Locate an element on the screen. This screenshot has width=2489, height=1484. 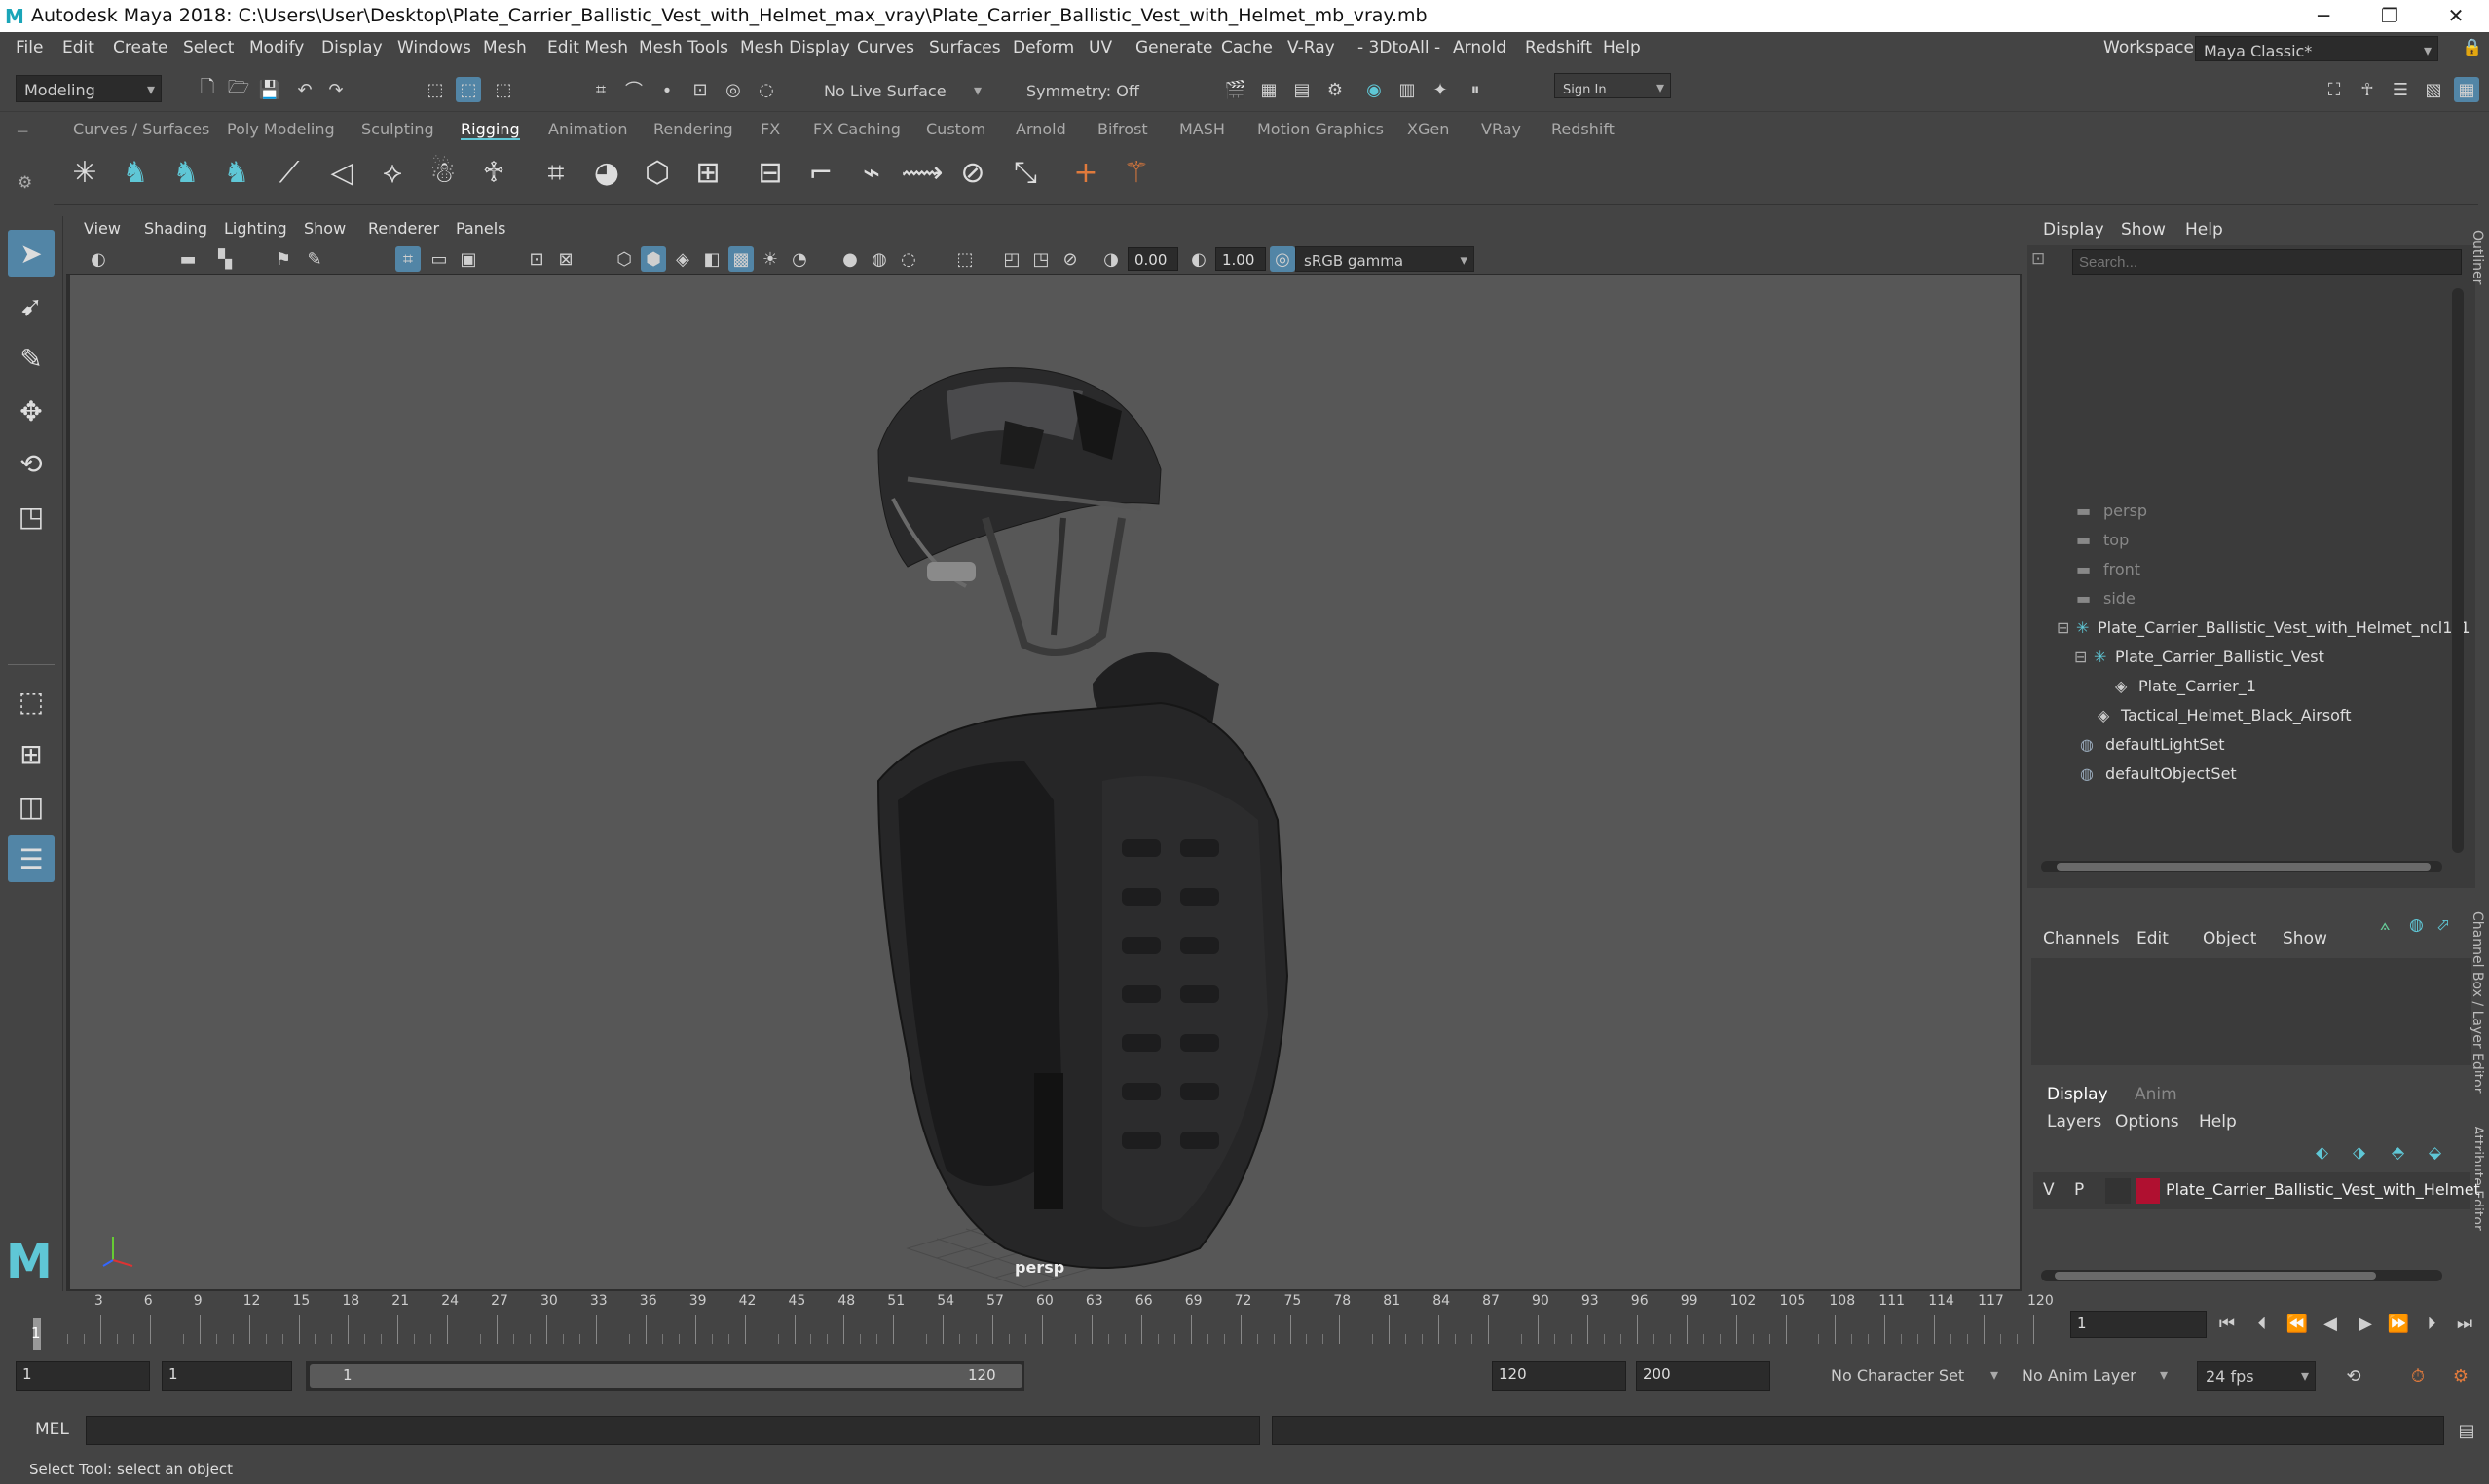
scene-end-field: 200 is located at coordinates (1703, 1376).